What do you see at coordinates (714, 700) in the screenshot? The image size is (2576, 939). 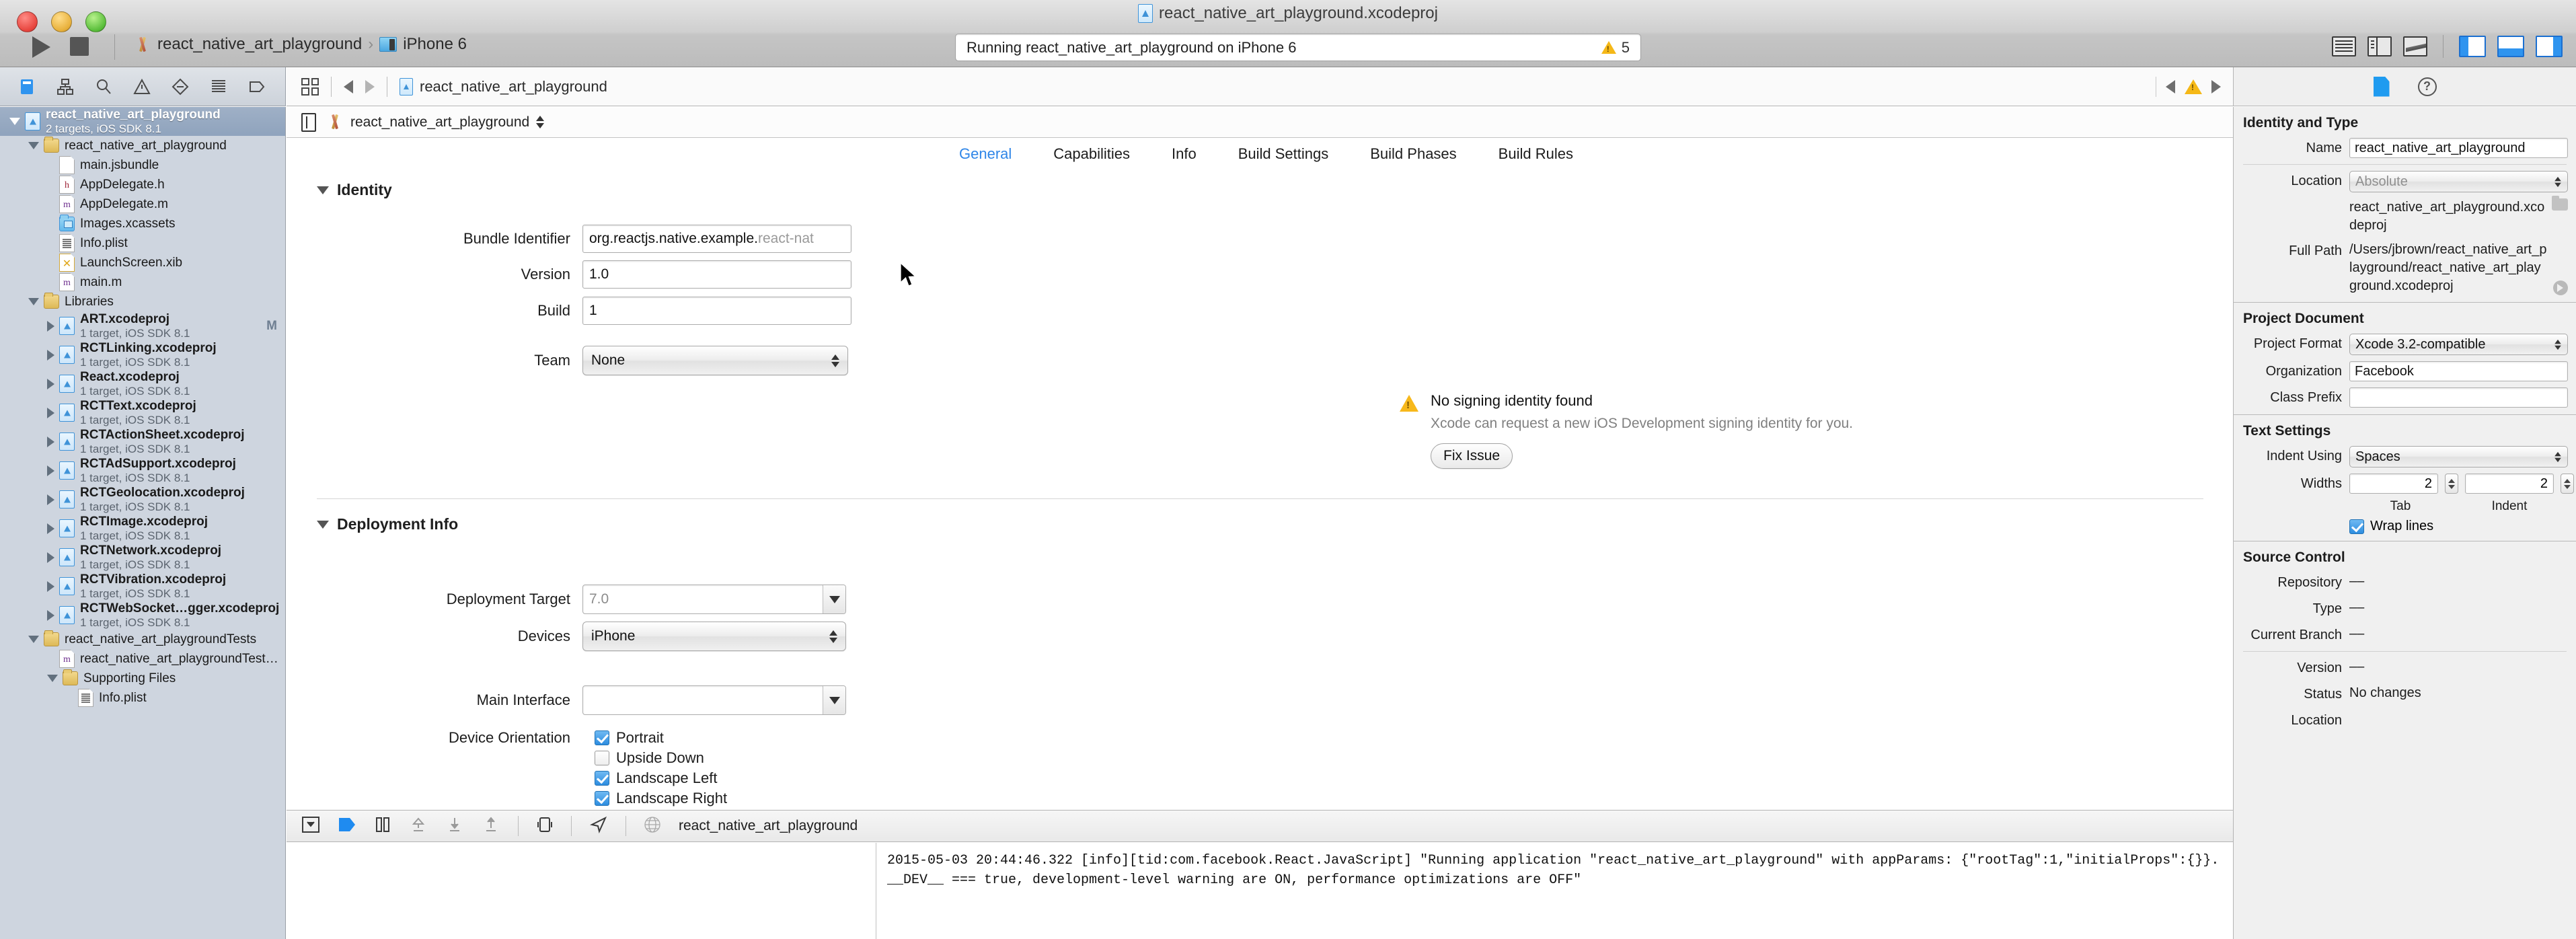 I see `main-interface-combo` at bounding box center [714, 700].